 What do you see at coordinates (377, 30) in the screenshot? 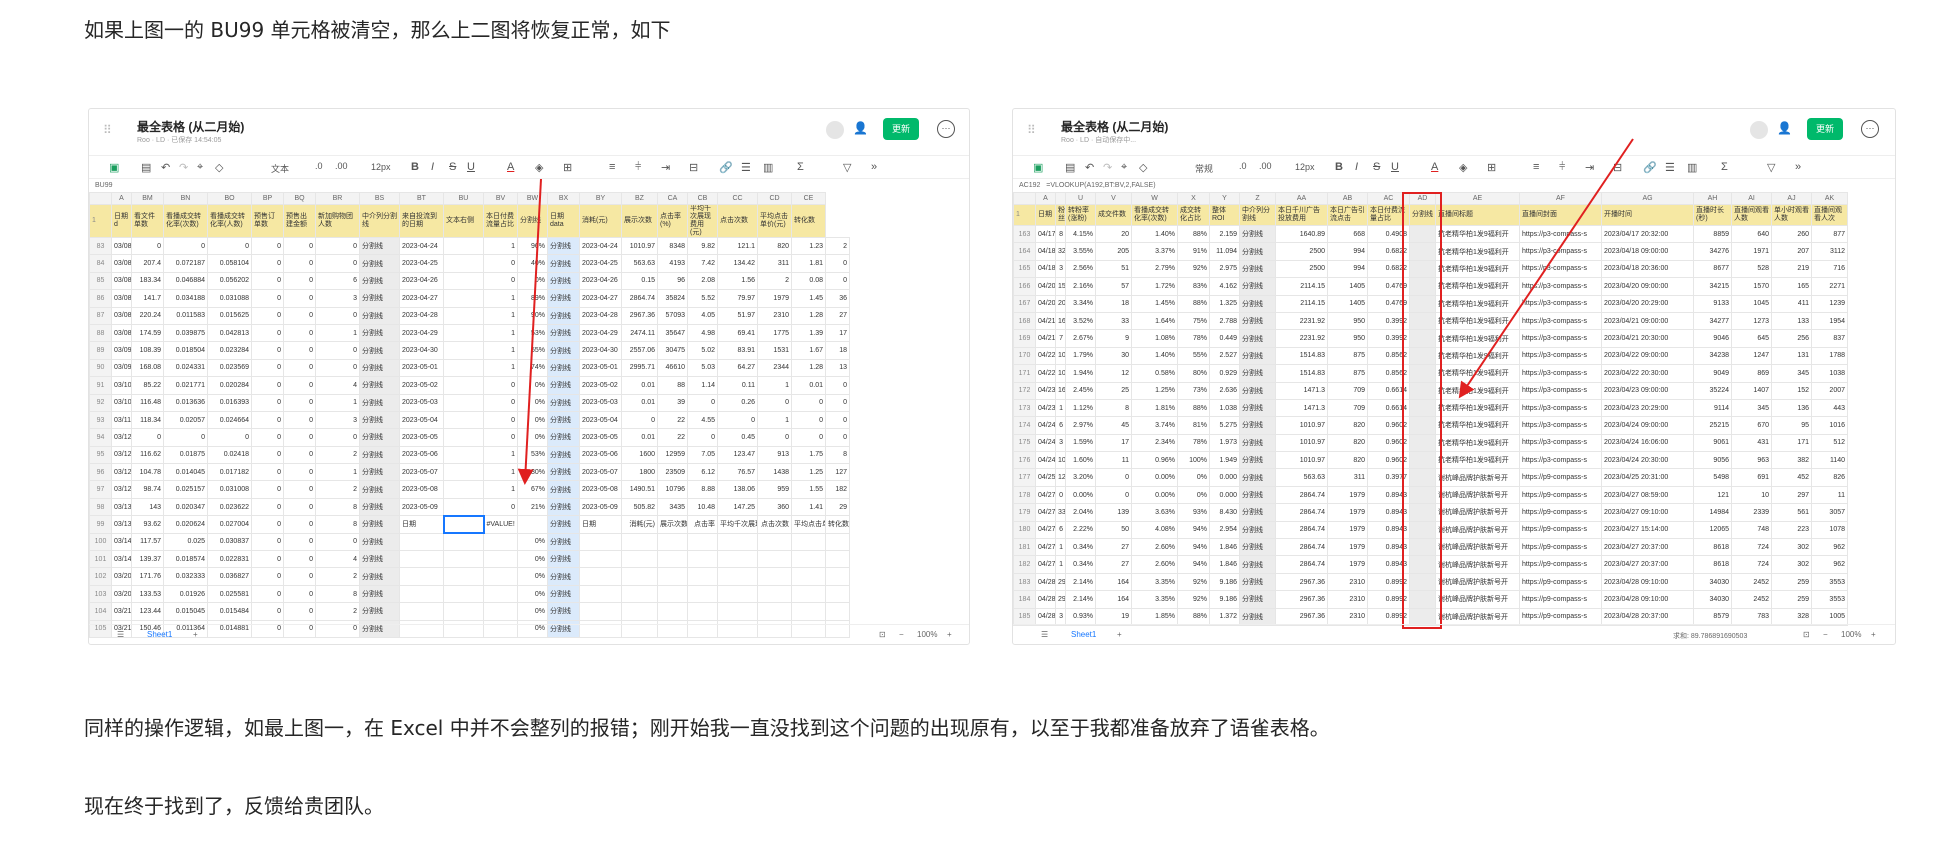
I see `paragraph-intro: 如果上图一的 BU99 单元格被清空，那么上二图将恢复正常，如下` at bounding box center [377, 30].